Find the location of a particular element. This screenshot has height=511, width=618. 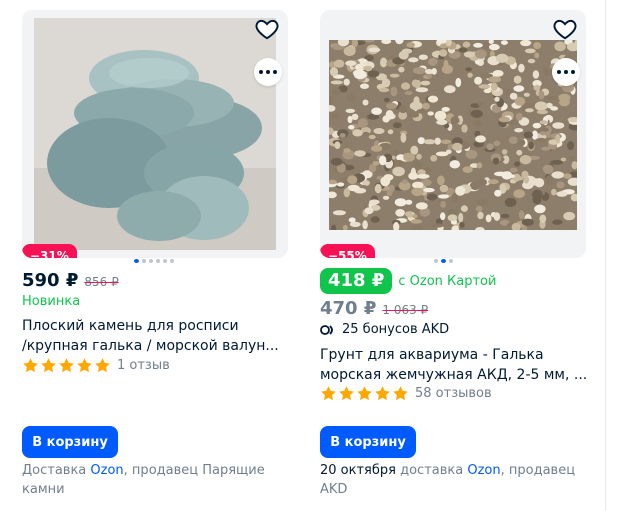

discount-badge: −55% is located at coordinates (347, 251).